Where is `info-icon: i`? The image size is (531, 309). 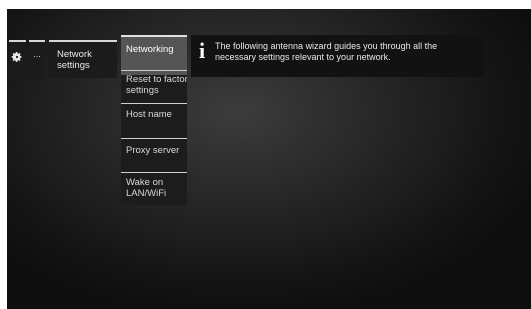 info-icon: i is located at coordinates (202, 50).